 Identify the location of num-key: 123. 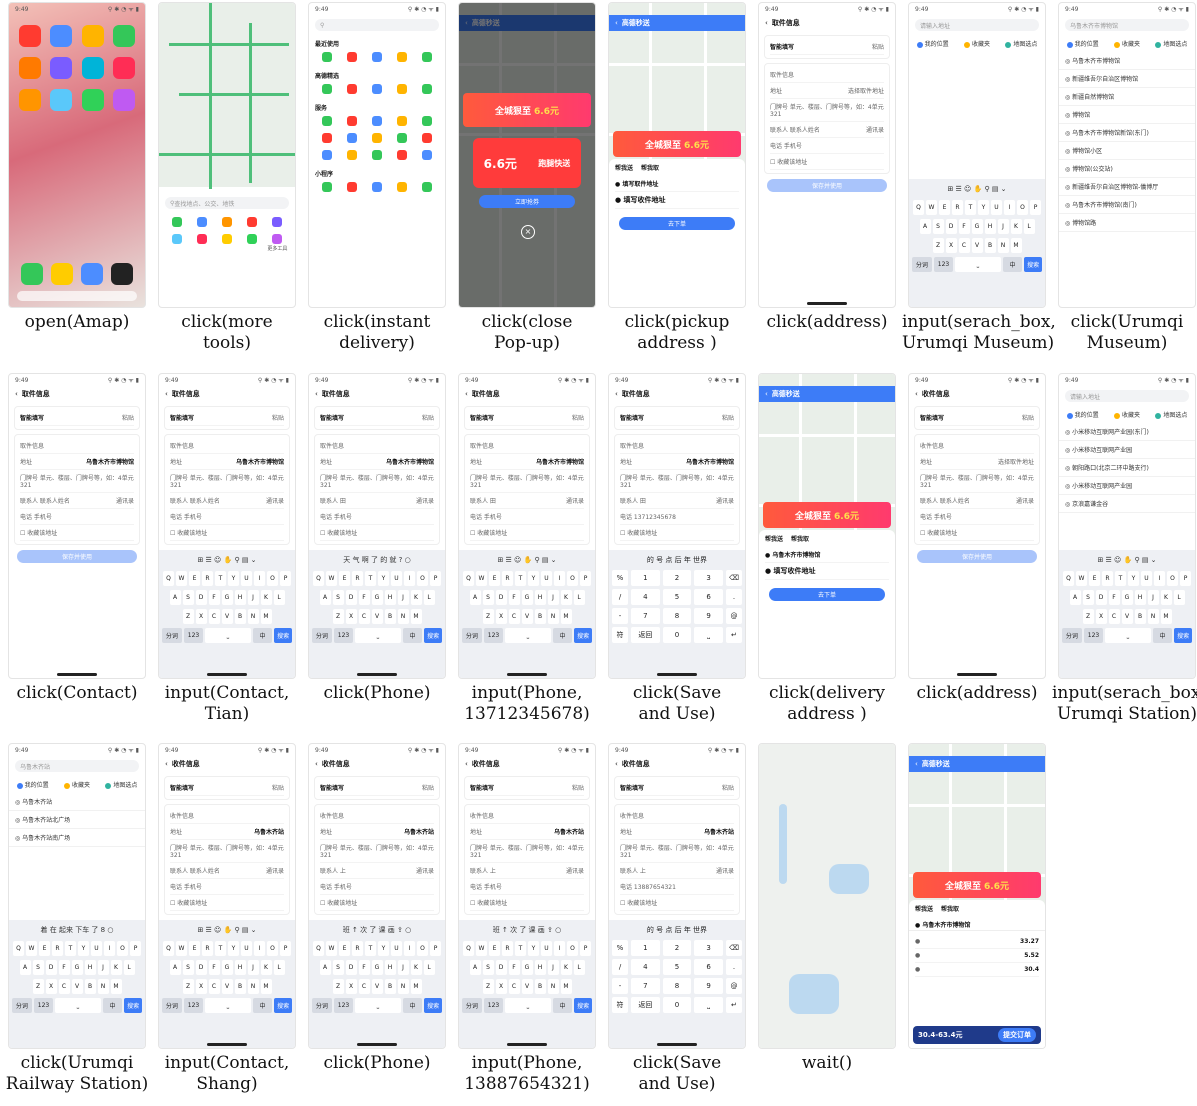
(193, 1005).